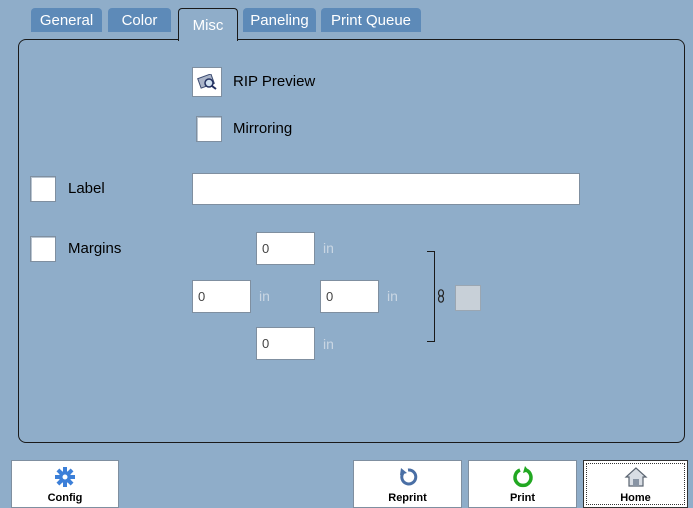 The image size is (693, 508). Describe the element at coordinates (392, 296) in the screenshot. I see `margin-right-unit: in` at that location.